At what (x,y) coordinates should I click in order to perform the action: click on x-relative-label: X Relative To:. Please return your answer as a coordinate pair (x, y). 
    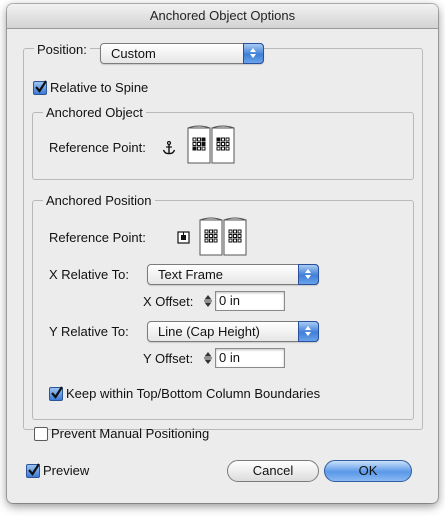
    Looking at the image, I should click on (89, 274).